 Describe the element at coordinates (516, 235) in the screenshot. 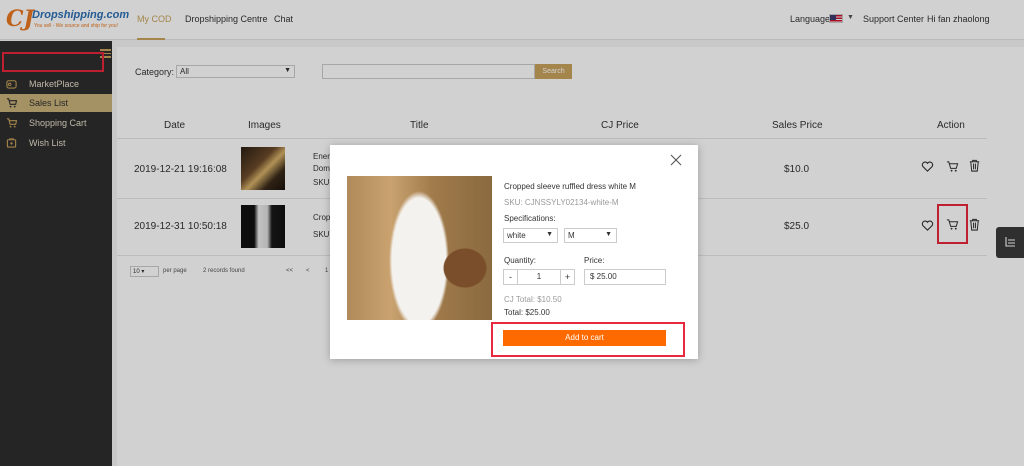

I see `color-value: white` at that location.